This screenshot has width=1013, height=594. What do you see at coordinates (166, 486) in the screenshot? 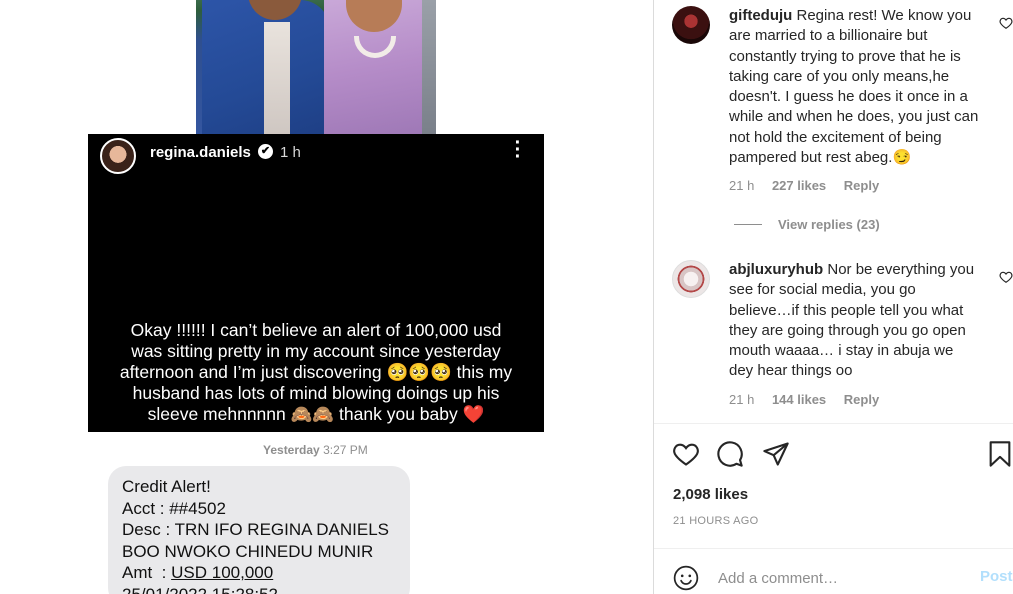
I see `sms-line: Credit Alert!` at bounding box center [166, 486].